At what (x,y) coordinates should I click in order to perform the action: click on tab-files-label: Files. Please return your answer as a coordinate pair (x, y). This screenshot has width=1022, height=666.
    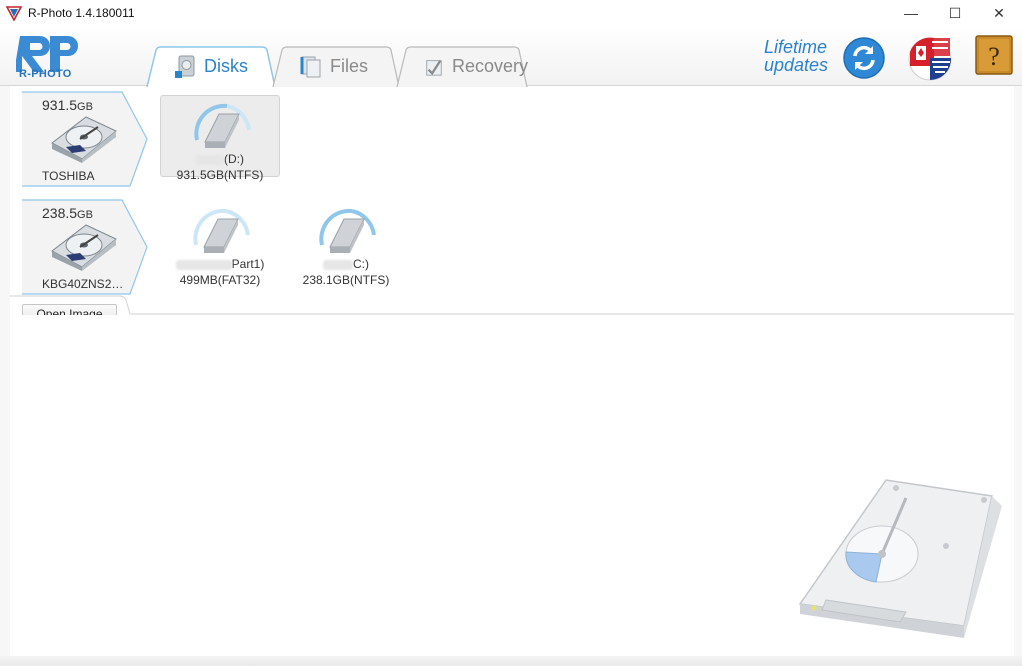
    Looking at the image, I should click on (349, 66).